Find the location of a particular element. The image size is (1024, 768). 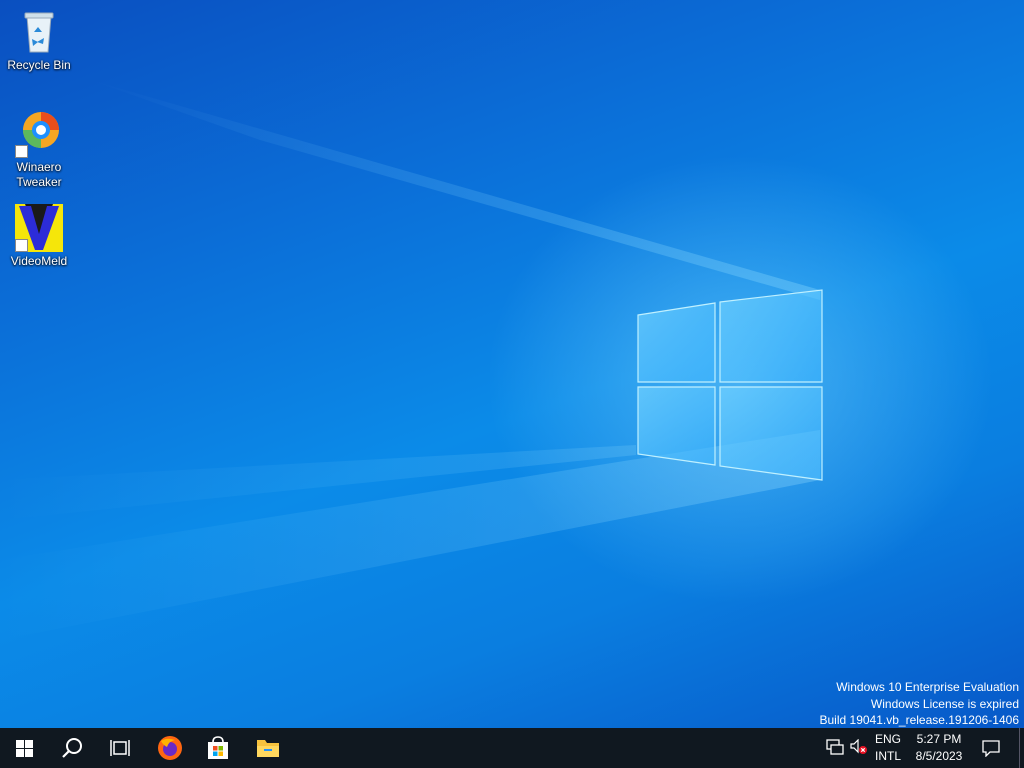

videomeld-icon is located at coordinates (39, 228).